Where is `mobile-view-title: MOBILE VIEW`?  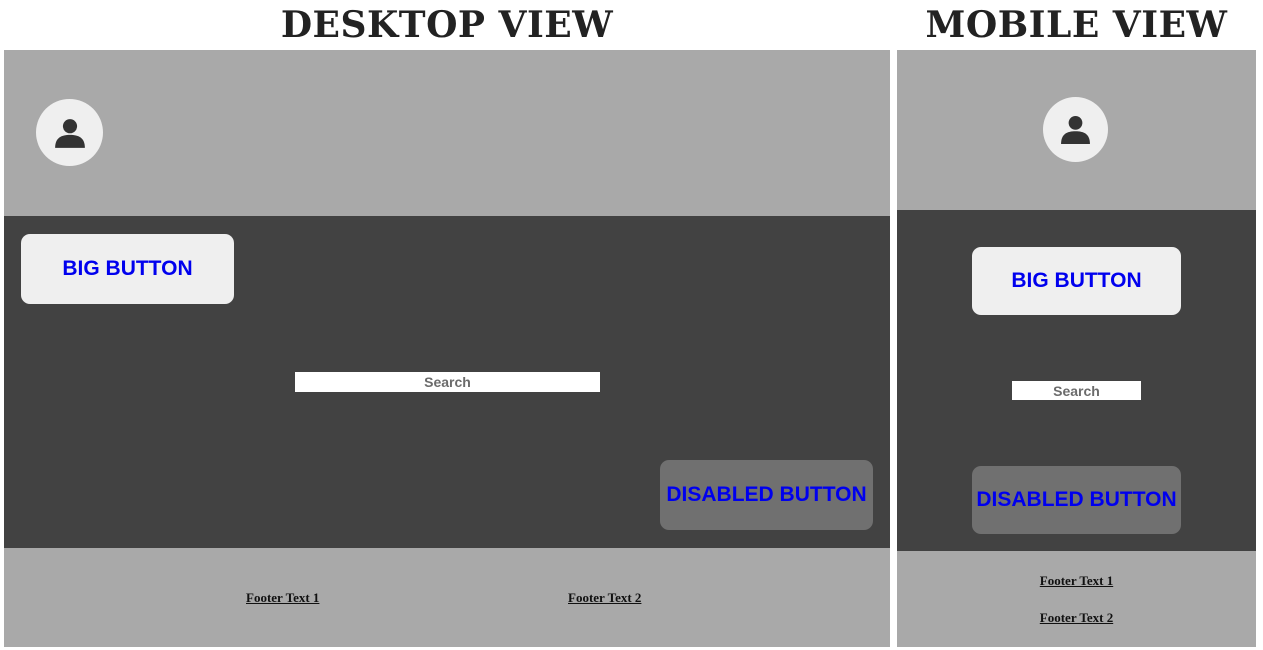
mobile-view-title: MOBILE VIEW is located at coordinates (1076, 25).